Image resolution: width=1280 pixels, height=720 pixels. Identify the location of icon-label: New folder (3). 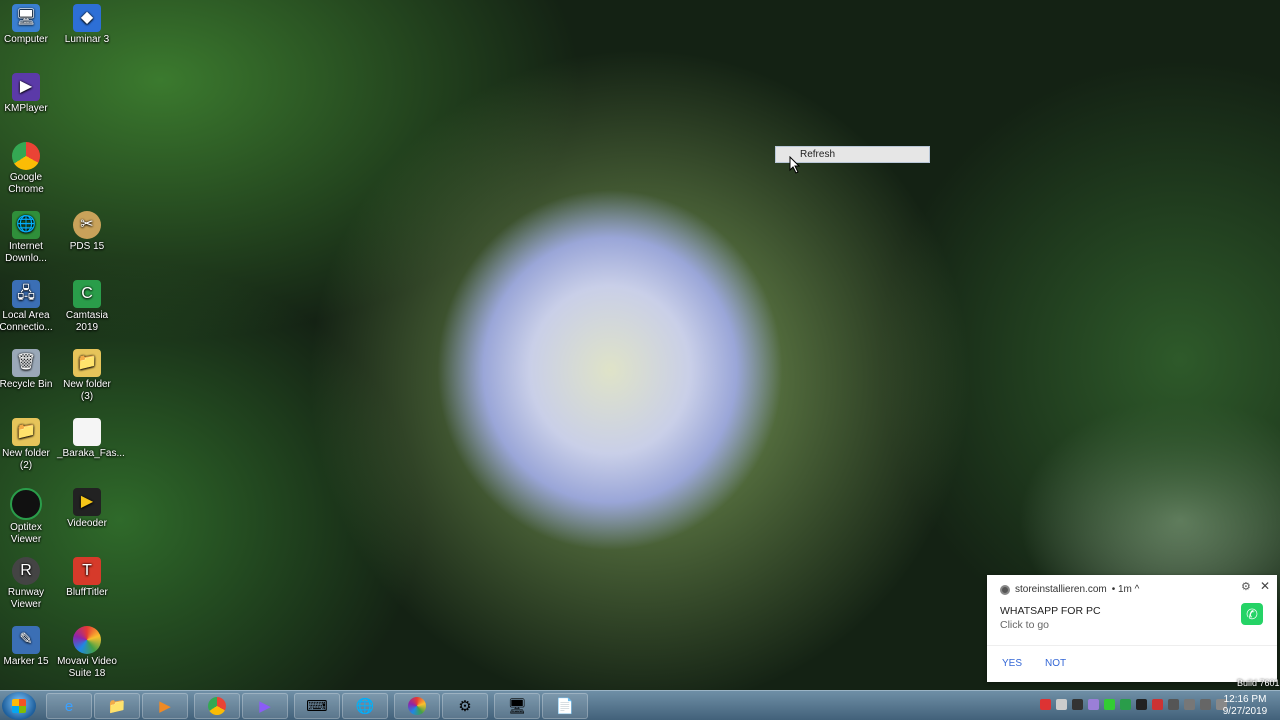
(87, 390).